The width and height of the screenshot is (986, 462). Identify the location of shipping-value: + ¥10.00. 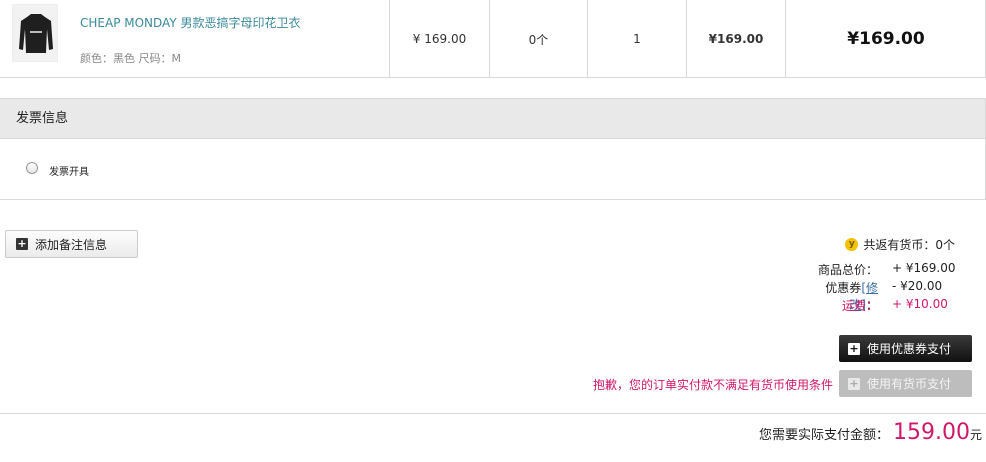
(920, 304).